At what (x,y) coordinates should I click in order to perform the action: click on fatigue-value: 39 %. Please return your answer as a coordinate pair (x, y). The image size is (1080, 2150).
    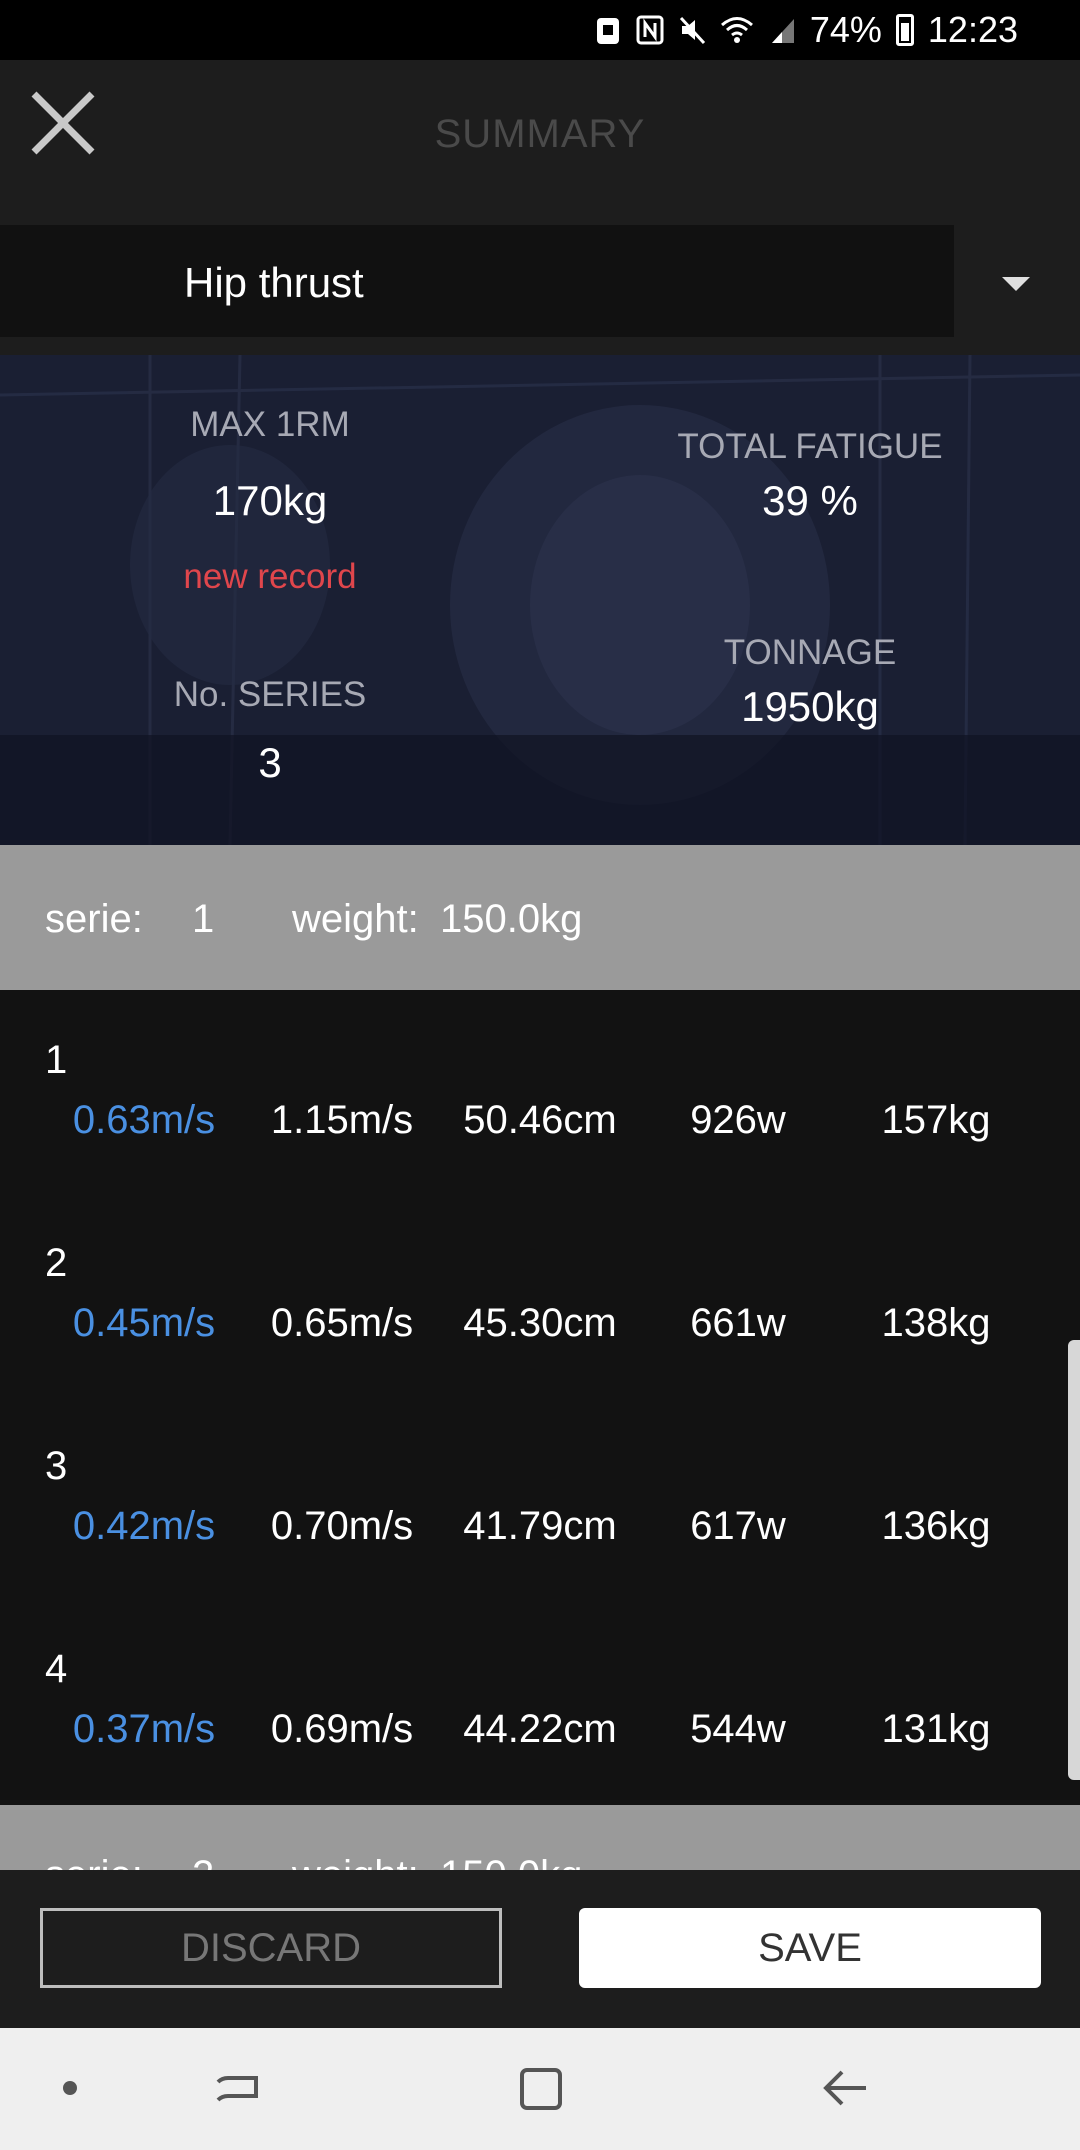
    Looking at the image, I should click on (810, 500).